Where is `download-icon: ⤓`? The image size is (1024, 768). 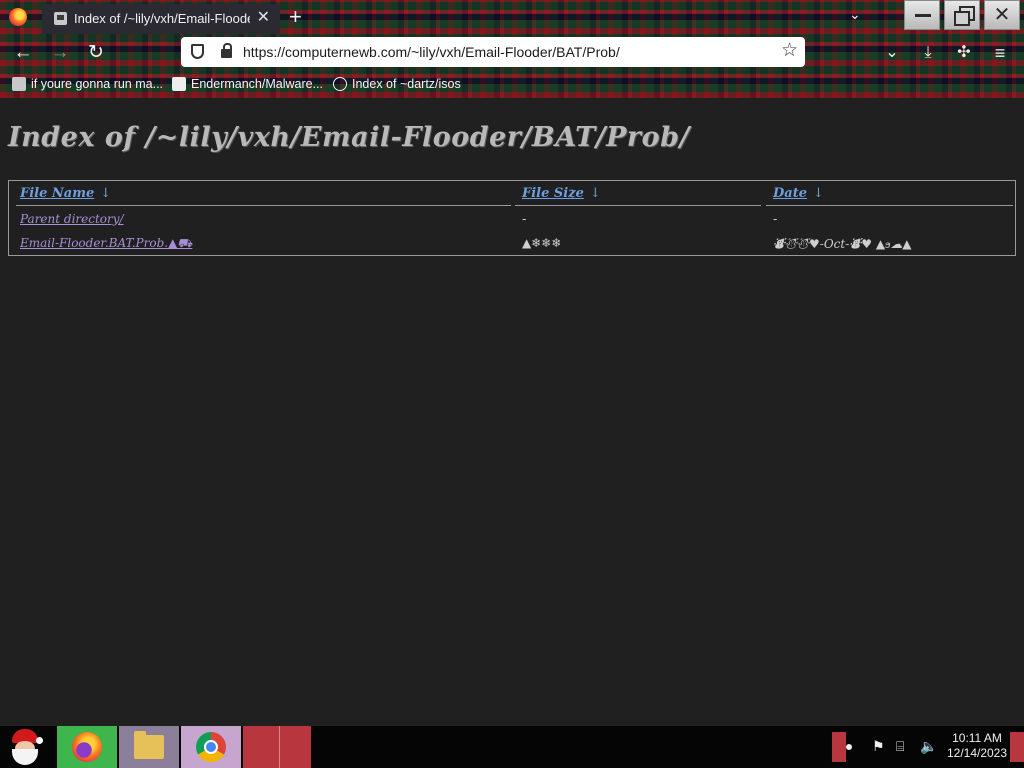
download-icon: ⤓ is located at coordinates (928, 53).